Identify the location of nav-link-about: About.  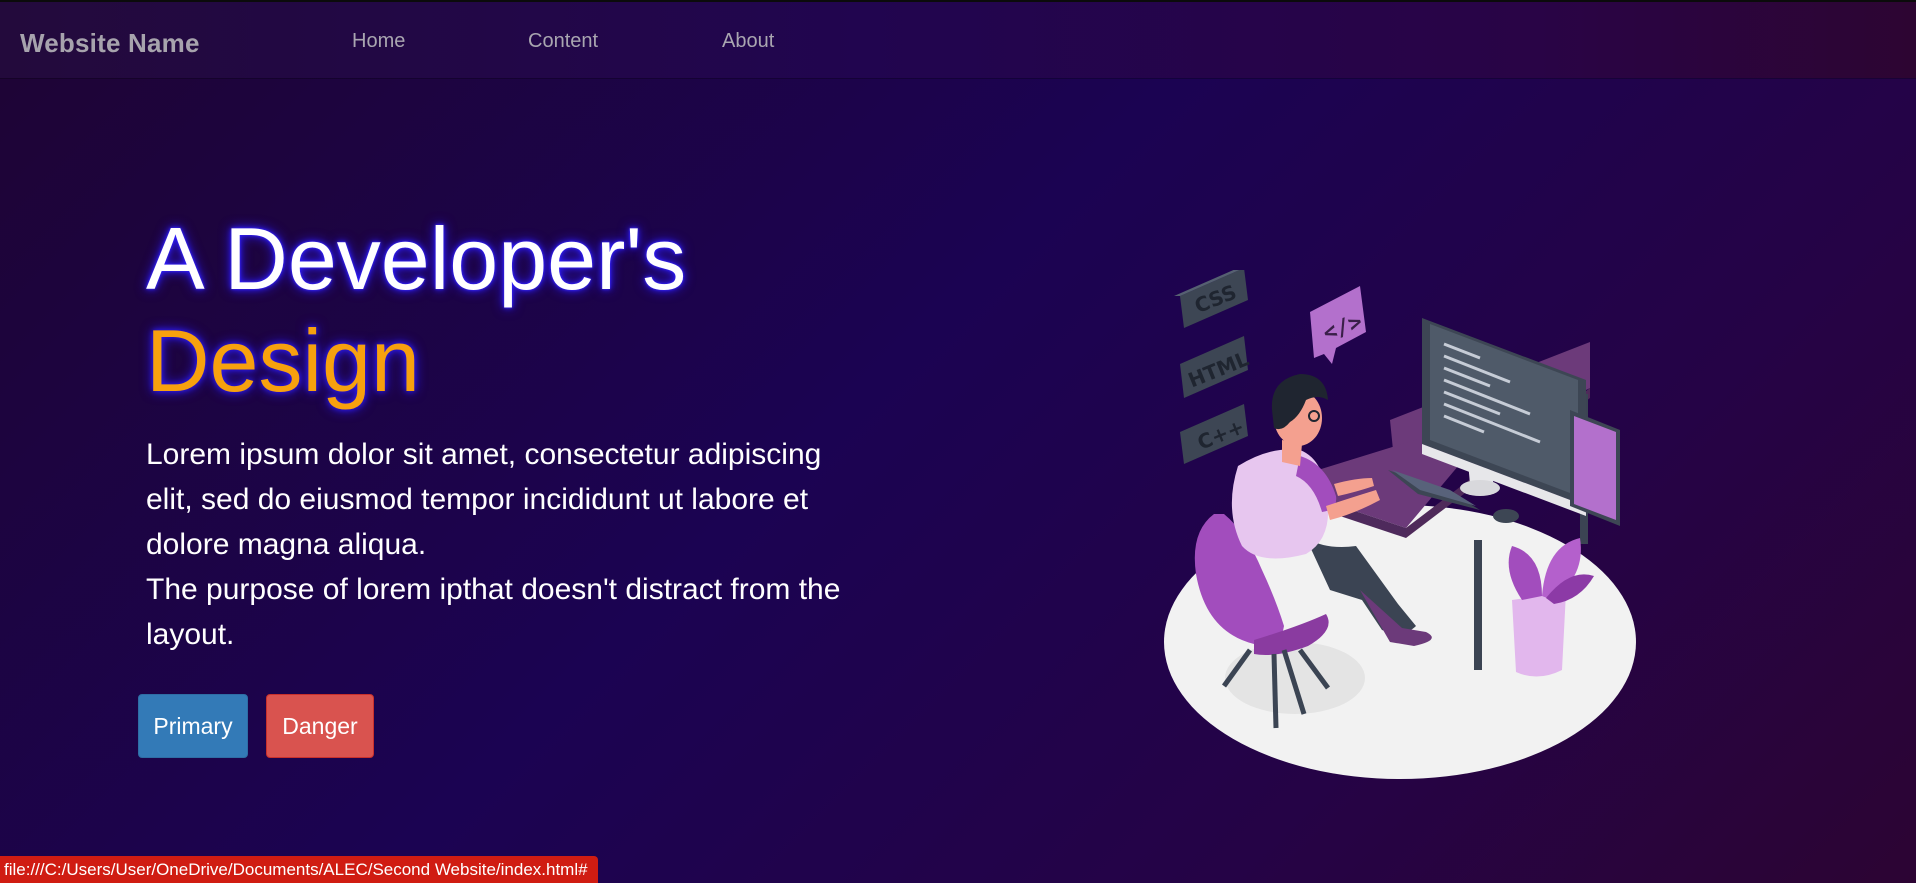
(748, 41).